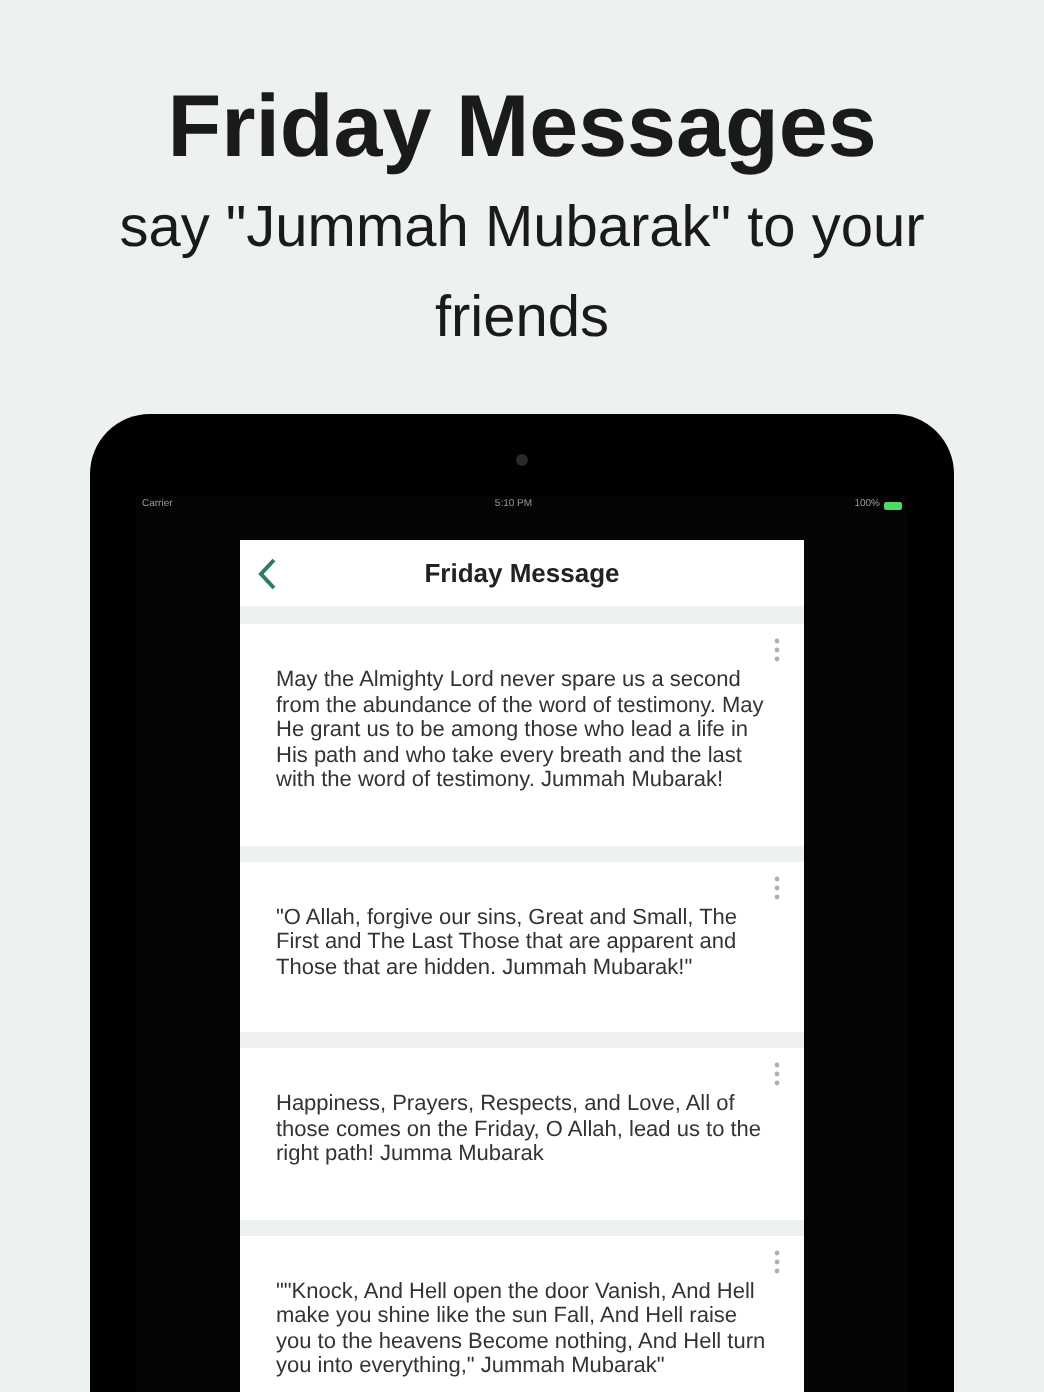 The height and width of the screenshot is (1392, 1044). Describe the element at coordinates (508, 942) in the screenshot. I see `message-text: "O Allah, forgive our sins, Great and Small, The First and The Last Those that are apparent and Those that are hidden. Jummah Mubarak!"` at that location.